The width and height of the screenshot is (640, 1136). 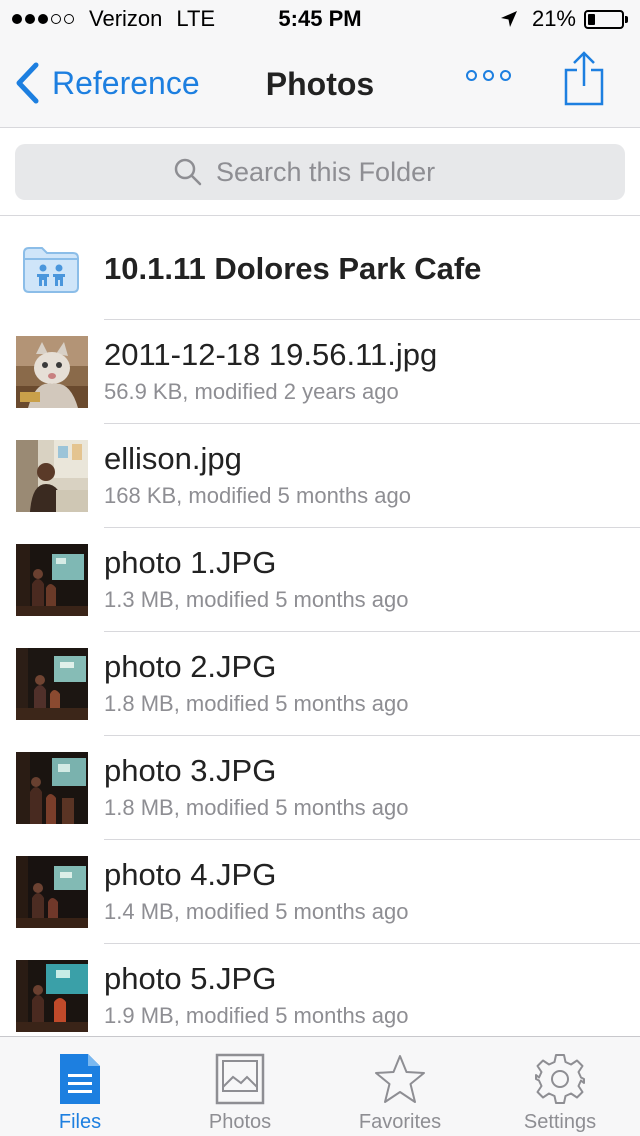 What do you see at coordinates (471, 75) in the screenshot?
I see `more-options-icon` at bounding box center [471, 75].